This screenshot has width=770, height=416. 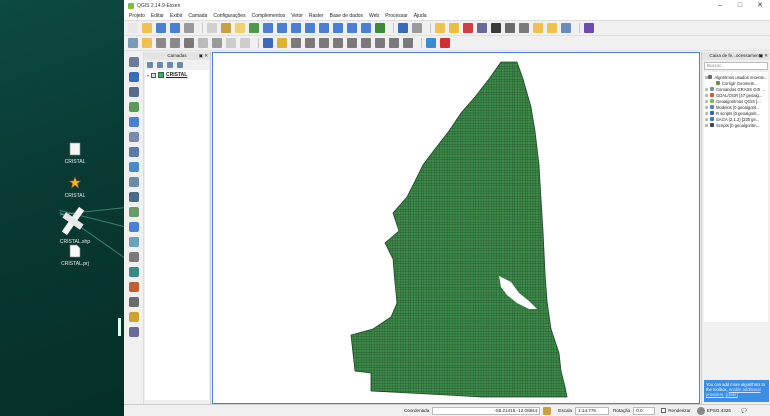 What do you see at coordinates (197, 16) in the screenshot?
I see `menu-item: Camada` at bounding box center [197, 16].